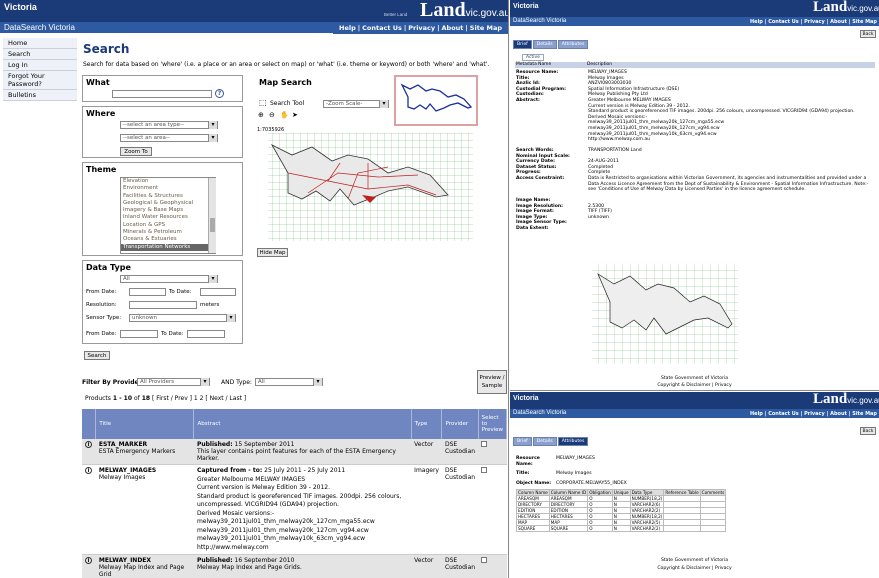 The width and height of the screenshot is (879, 578). What do you see at coordinates (168, 203) in the screenshot?
I see `theme-option: Geological & Geophysical` at bounding box center [168, 203].